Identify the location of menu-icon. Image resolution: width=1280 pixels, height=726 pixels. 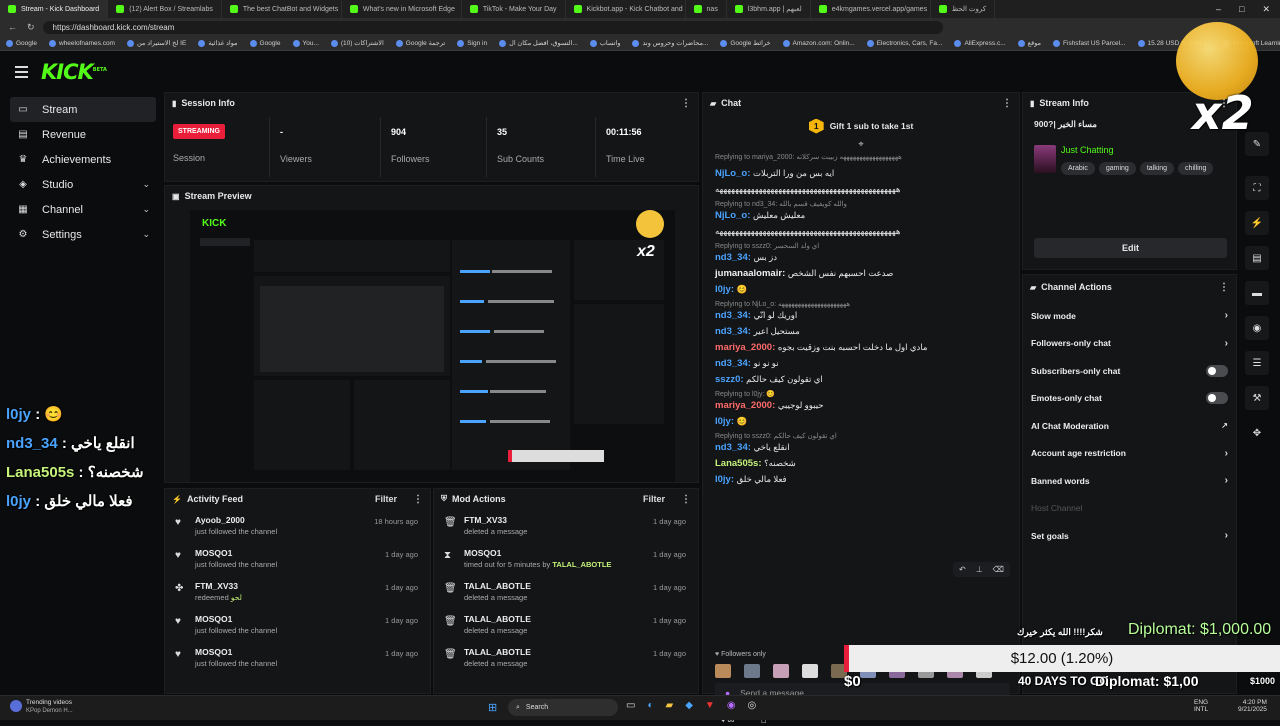
(21, 72).